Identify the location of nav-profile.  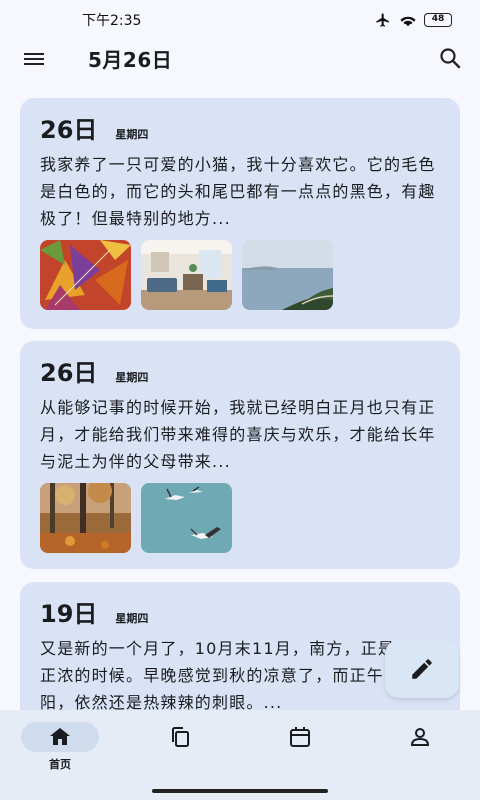
(420, 752).